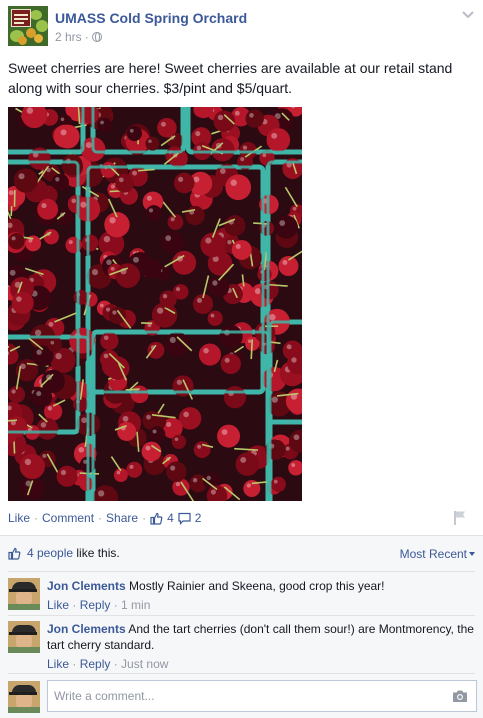 This screenshot has width=483, height=718. Describe the element at coordinates (19, 518) in the screenshot. I see `like-link: Like` at that location.